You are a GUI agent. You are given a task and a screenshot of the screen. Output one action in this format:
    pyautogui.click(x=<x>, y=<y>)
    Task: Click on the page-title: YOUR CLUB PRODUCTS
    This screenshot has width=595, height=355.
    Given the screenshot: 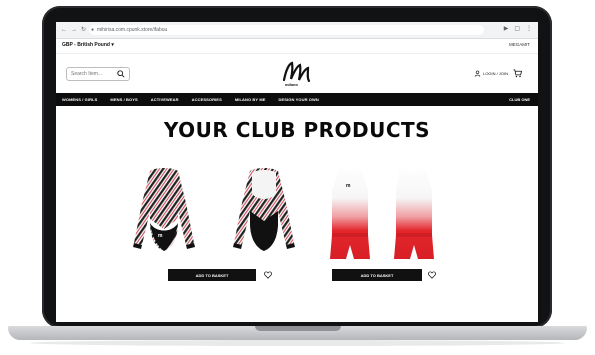 What is the action you would take?
    pyautogui.click(x=297, y=130)
    